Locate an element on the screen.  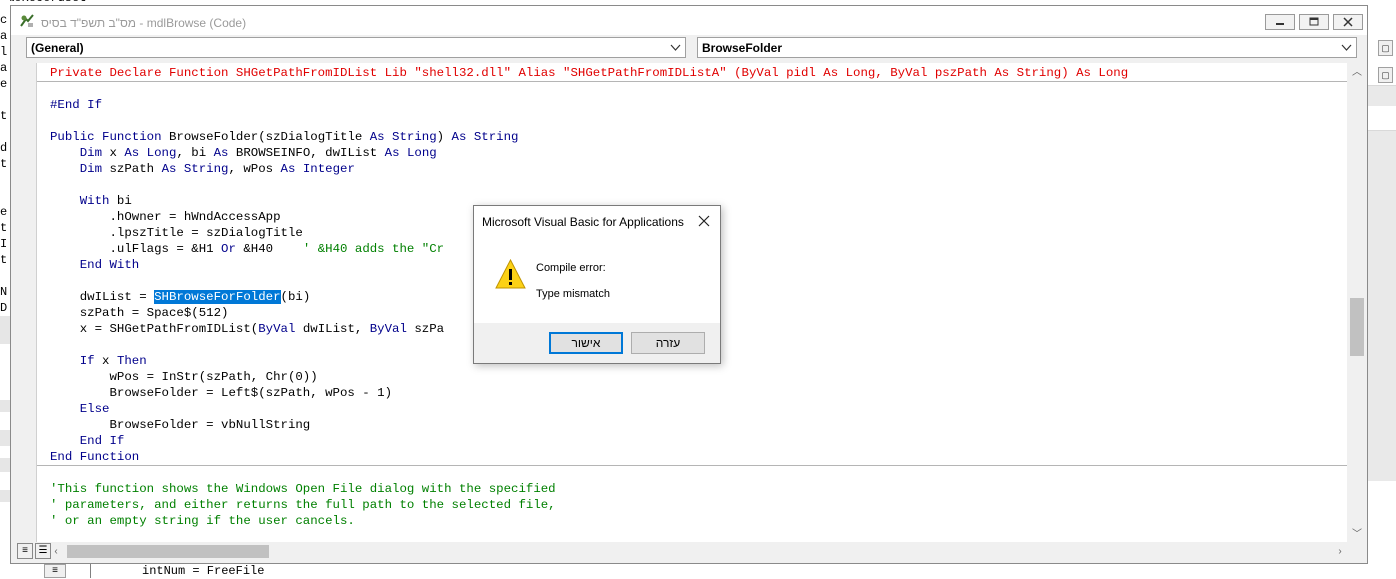
scroll-right-icon: › is located at coordinates (1340, 552).